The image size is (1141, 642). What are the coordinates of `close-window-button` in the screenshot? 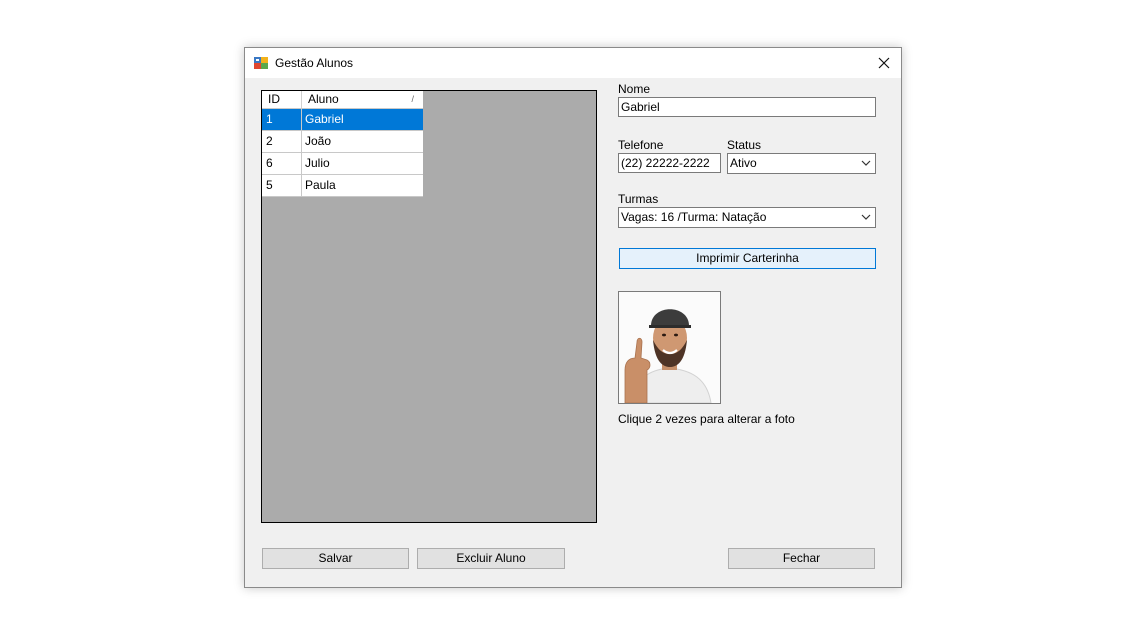 It's located at (884, 63).